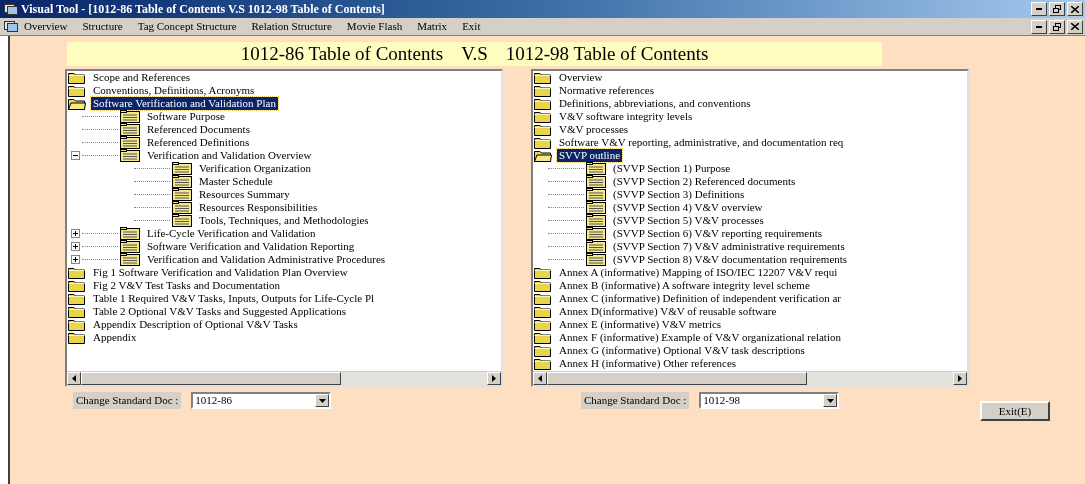 The height and width of the screenshot is (484, 1085). I want to click on menu-item: Overview, so click(46, 26).